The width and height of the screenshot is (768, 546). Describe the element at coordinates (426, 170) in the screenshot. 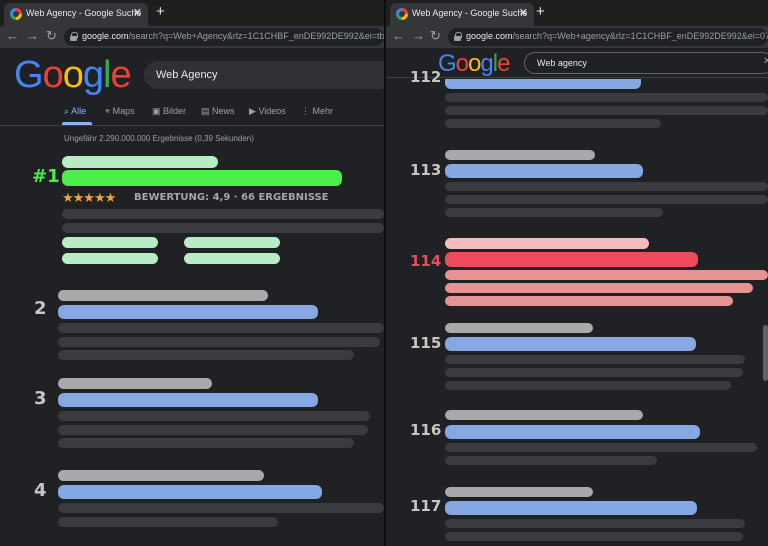

I see `rank-number: 113` at that location.